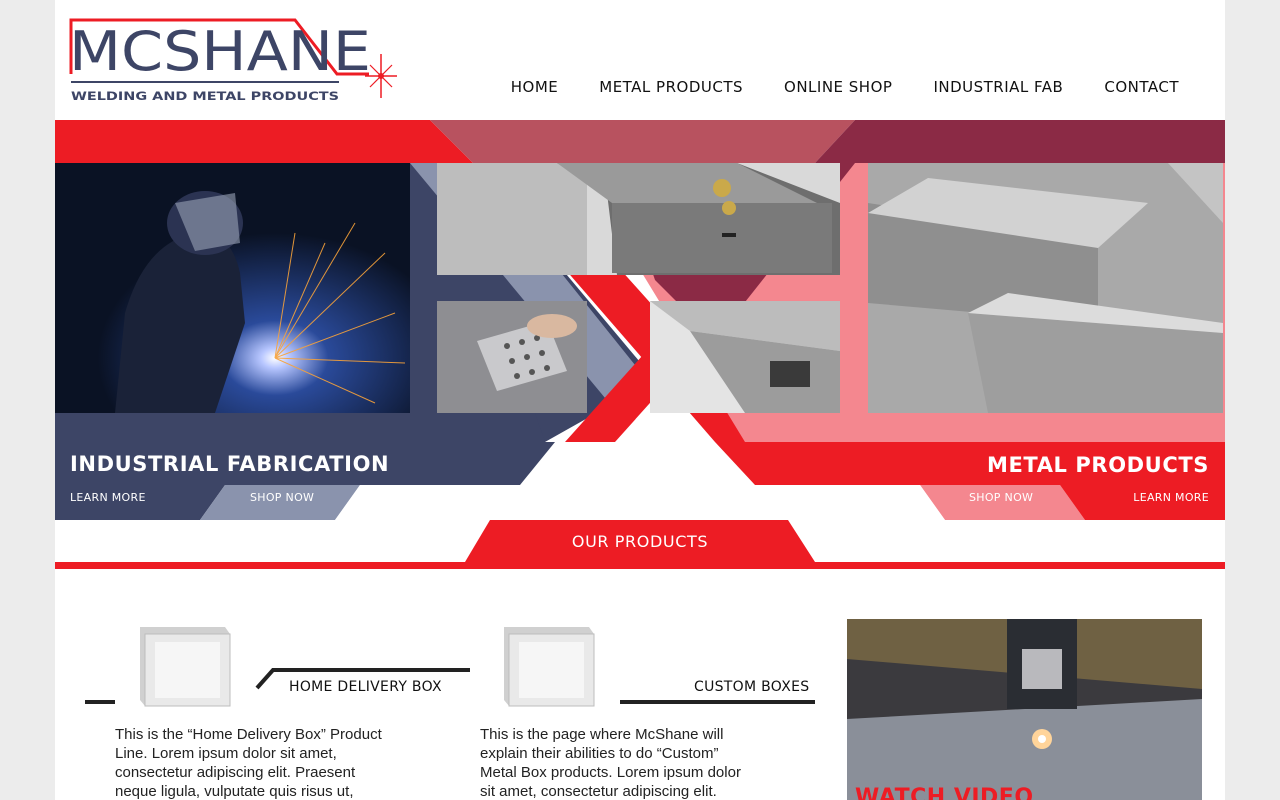 This screenshot has height=800, width=1280. Describe the element at coordinates (751, 687) in the screenshot. I see `custom-boxes-title: CUSTOM BOXES` at that location.